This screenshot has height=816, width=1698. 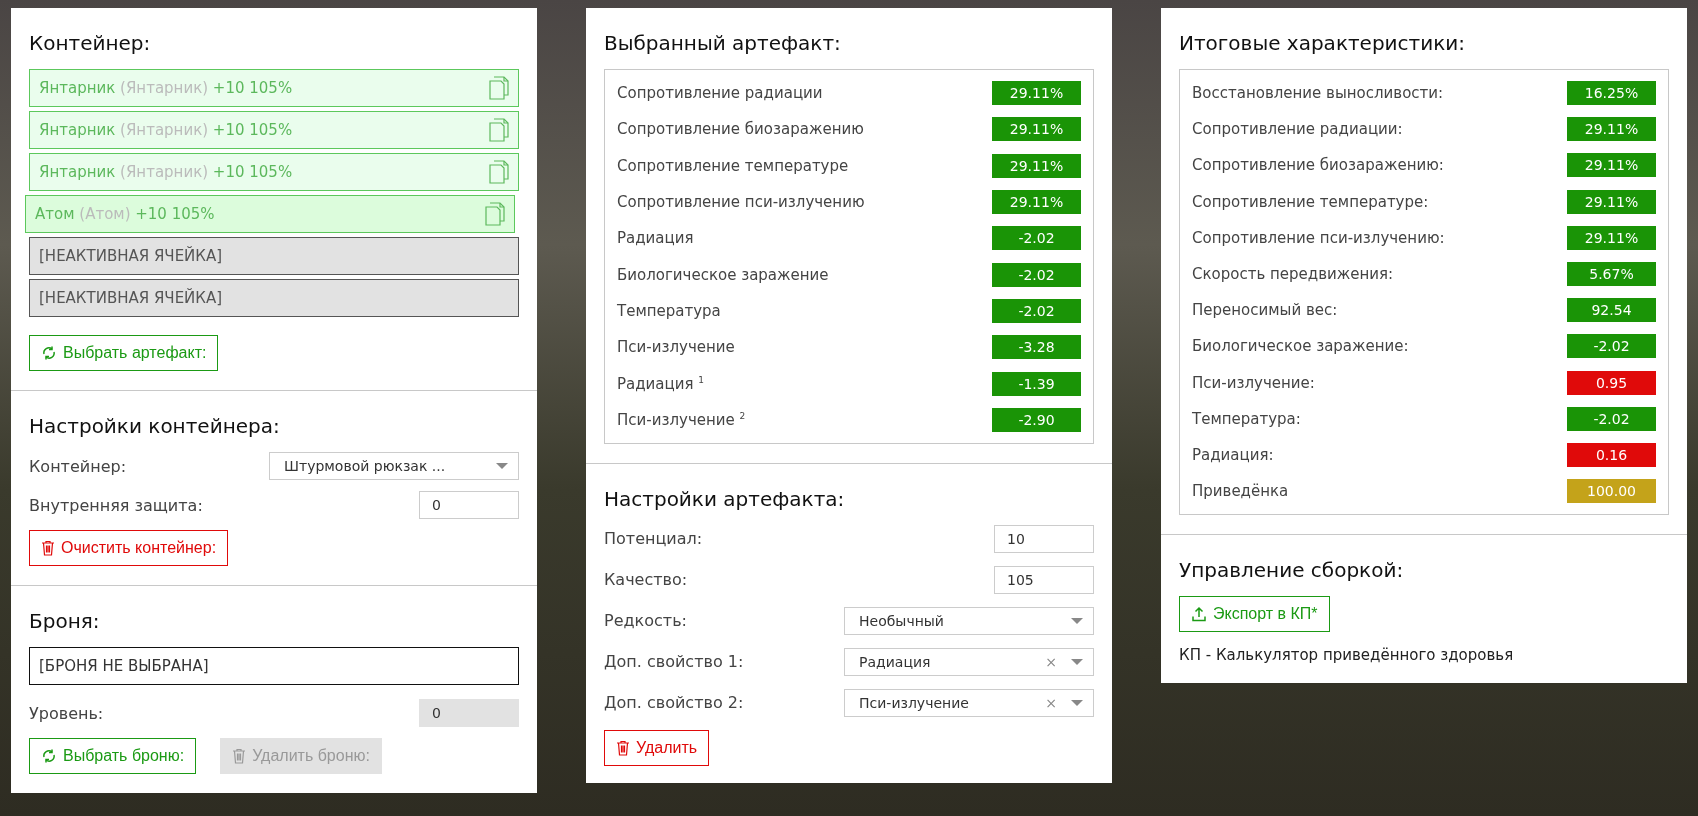 What do you see at coordinates (674, 662) in the screenshot?
I see `field-label: Доп. свойство 1:` at bounding box center [674, 662].